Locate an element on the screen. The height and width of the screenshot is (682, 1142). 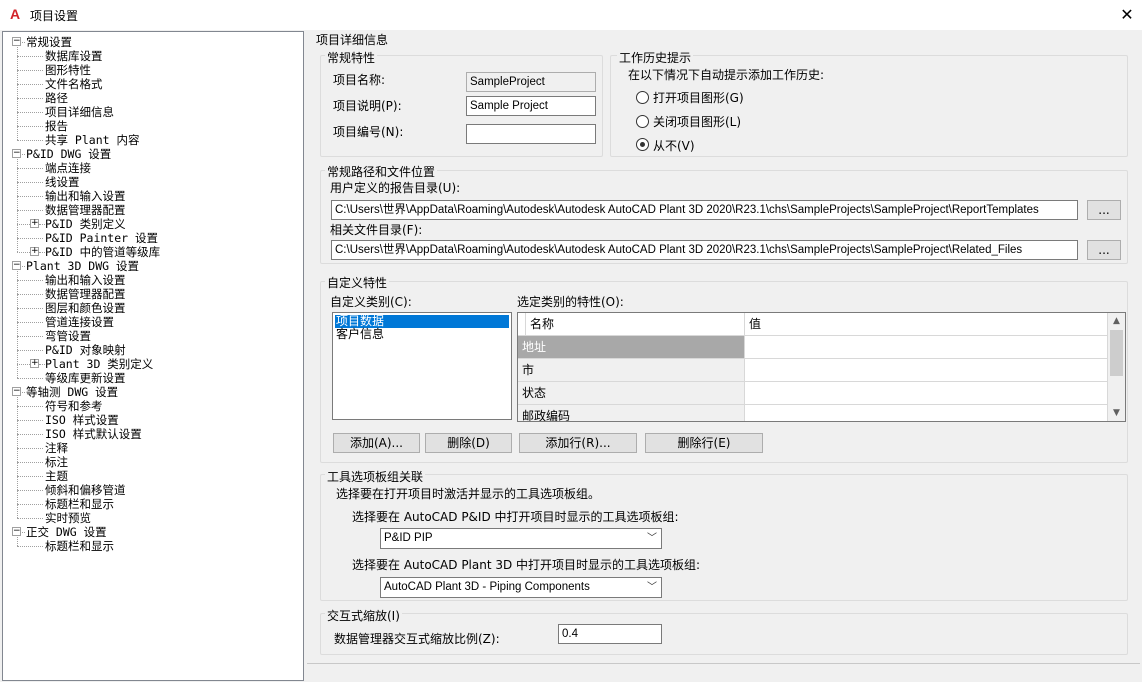
column-header-name: 名称 is located at coordinates (635, 324).